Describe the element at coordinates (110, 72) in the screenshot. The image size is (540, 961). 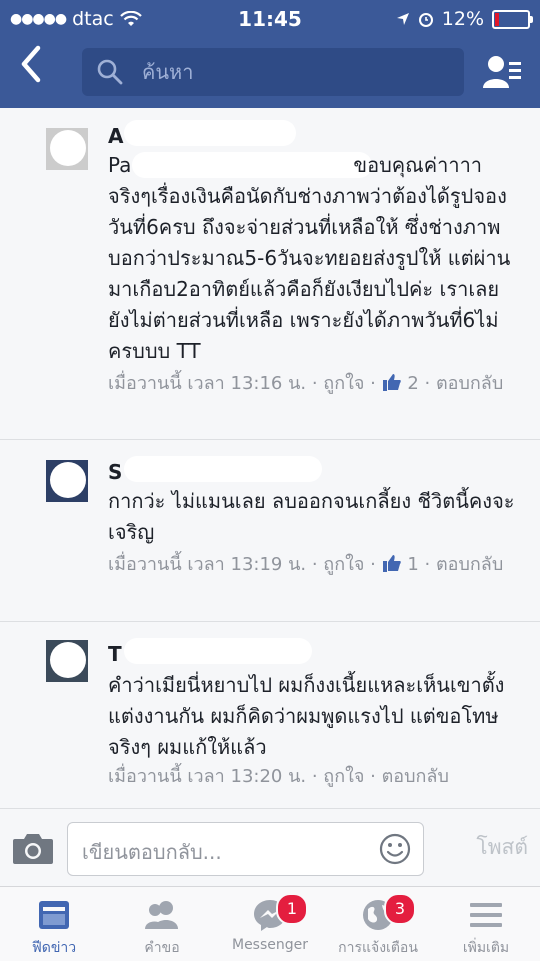
I see `search-icon` at that location.